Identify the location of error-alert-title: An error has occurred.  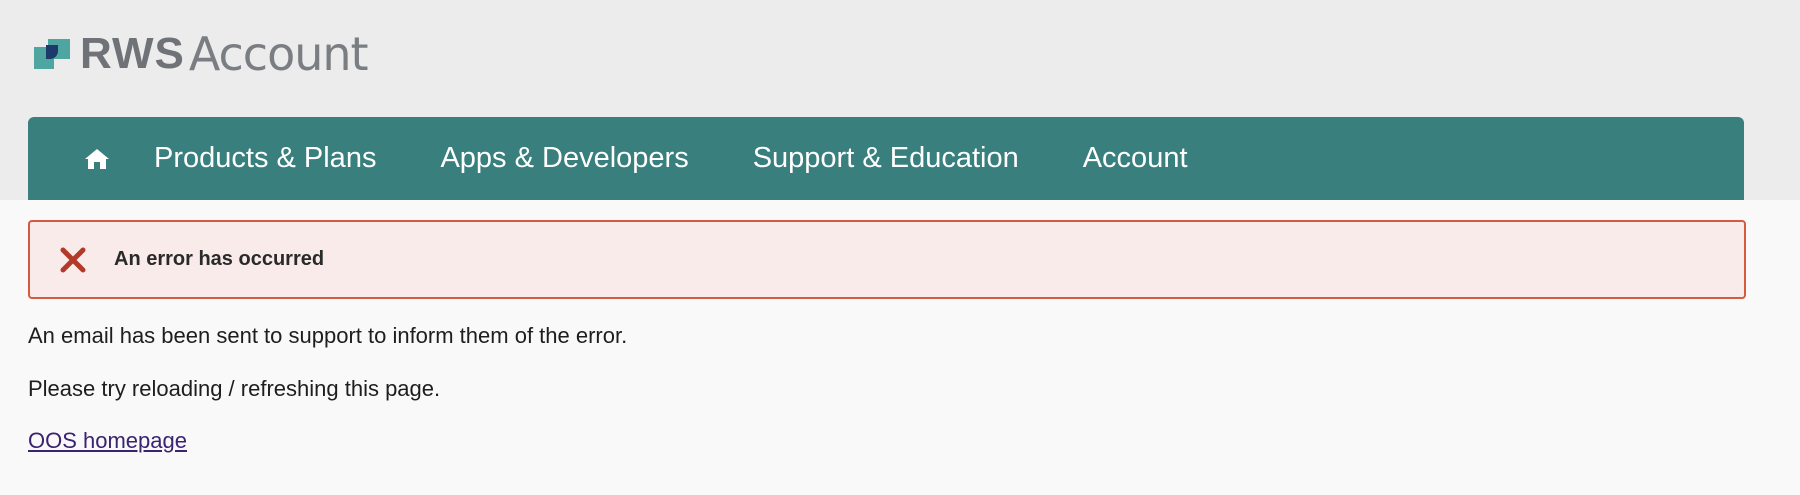
(219, 259).